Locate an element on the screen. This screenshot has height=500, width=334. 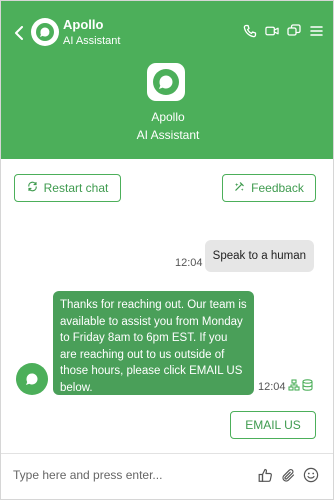
workflow-icon is located at coordinates (293, 386).